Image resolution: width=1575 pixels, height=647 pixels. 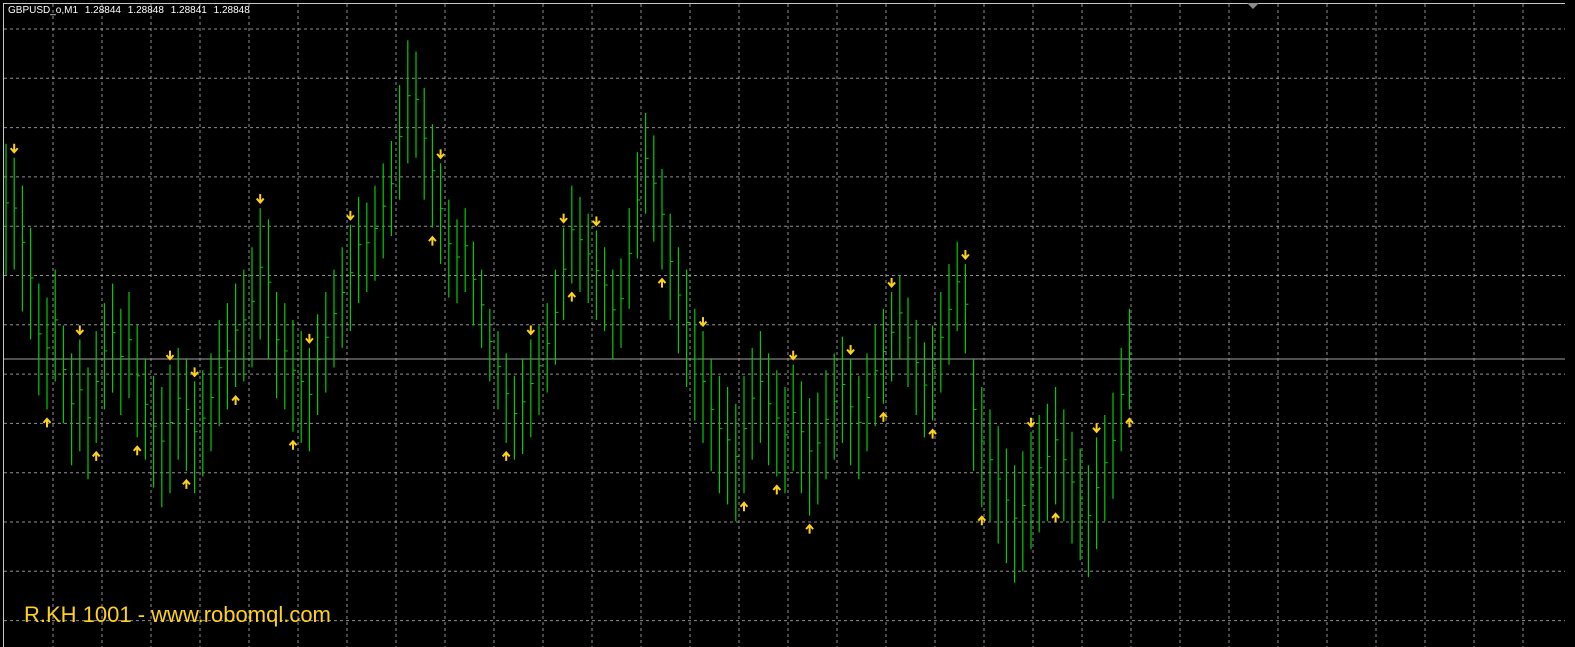 What do you see at coordinates (1253, 6) in the screenshot?
I see `chart-shift-triangle-icon` at bounding box center [1253, 6].